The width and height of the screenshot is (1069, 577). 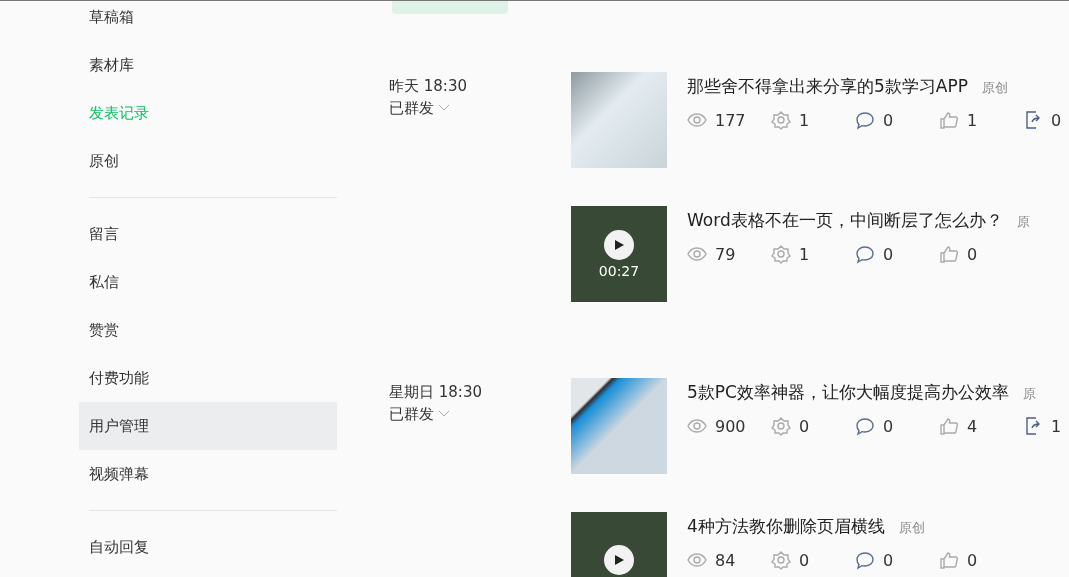 I want to click on photo-placeholder, so click(x=619, y=426).